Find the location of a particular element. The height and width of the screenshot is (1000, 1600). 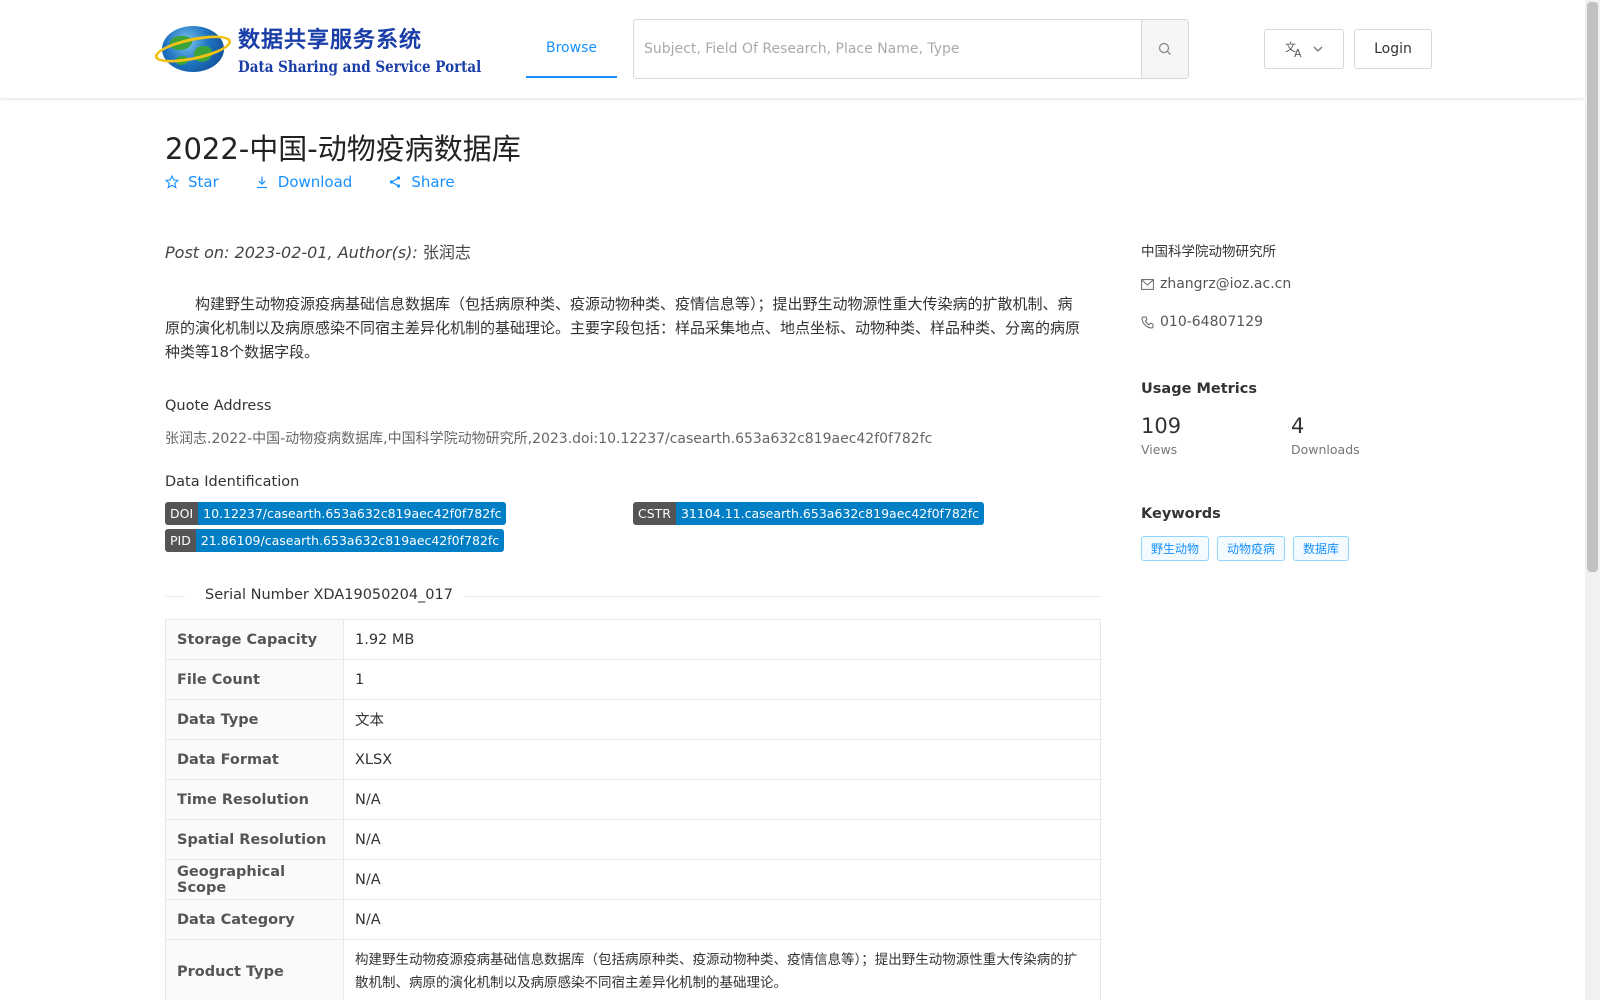

contact-phone-text: 010-64807129 is located at coordinates (1212, 322).